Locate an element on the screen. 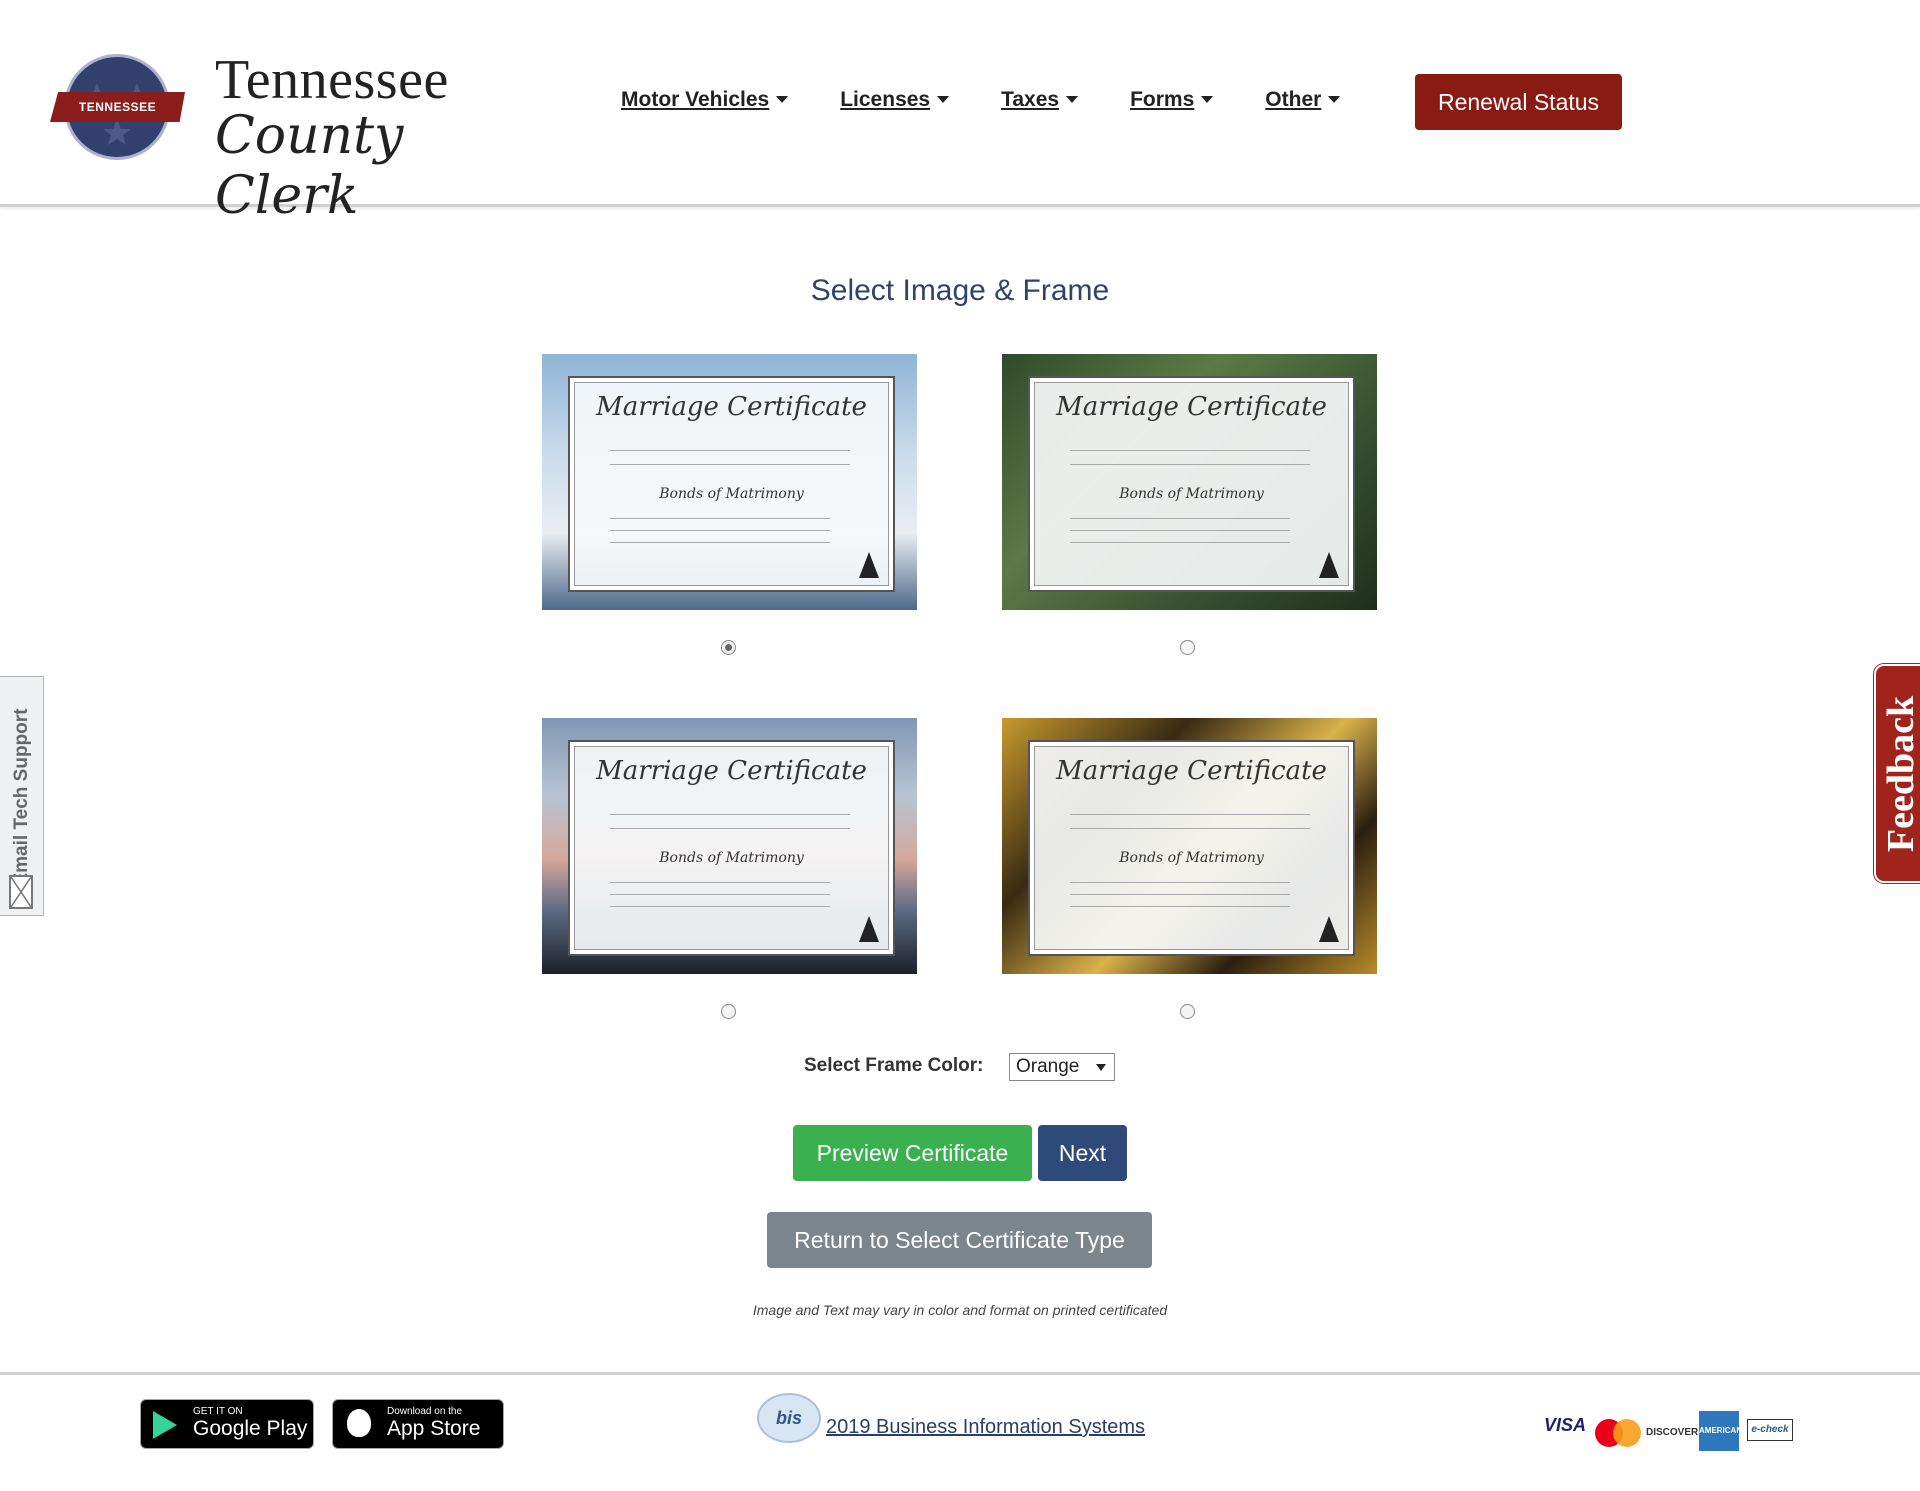 The height and width of the screenshot is (1491, 1920). frame-color-select: Orange is located at coordinates (1062, 1067).